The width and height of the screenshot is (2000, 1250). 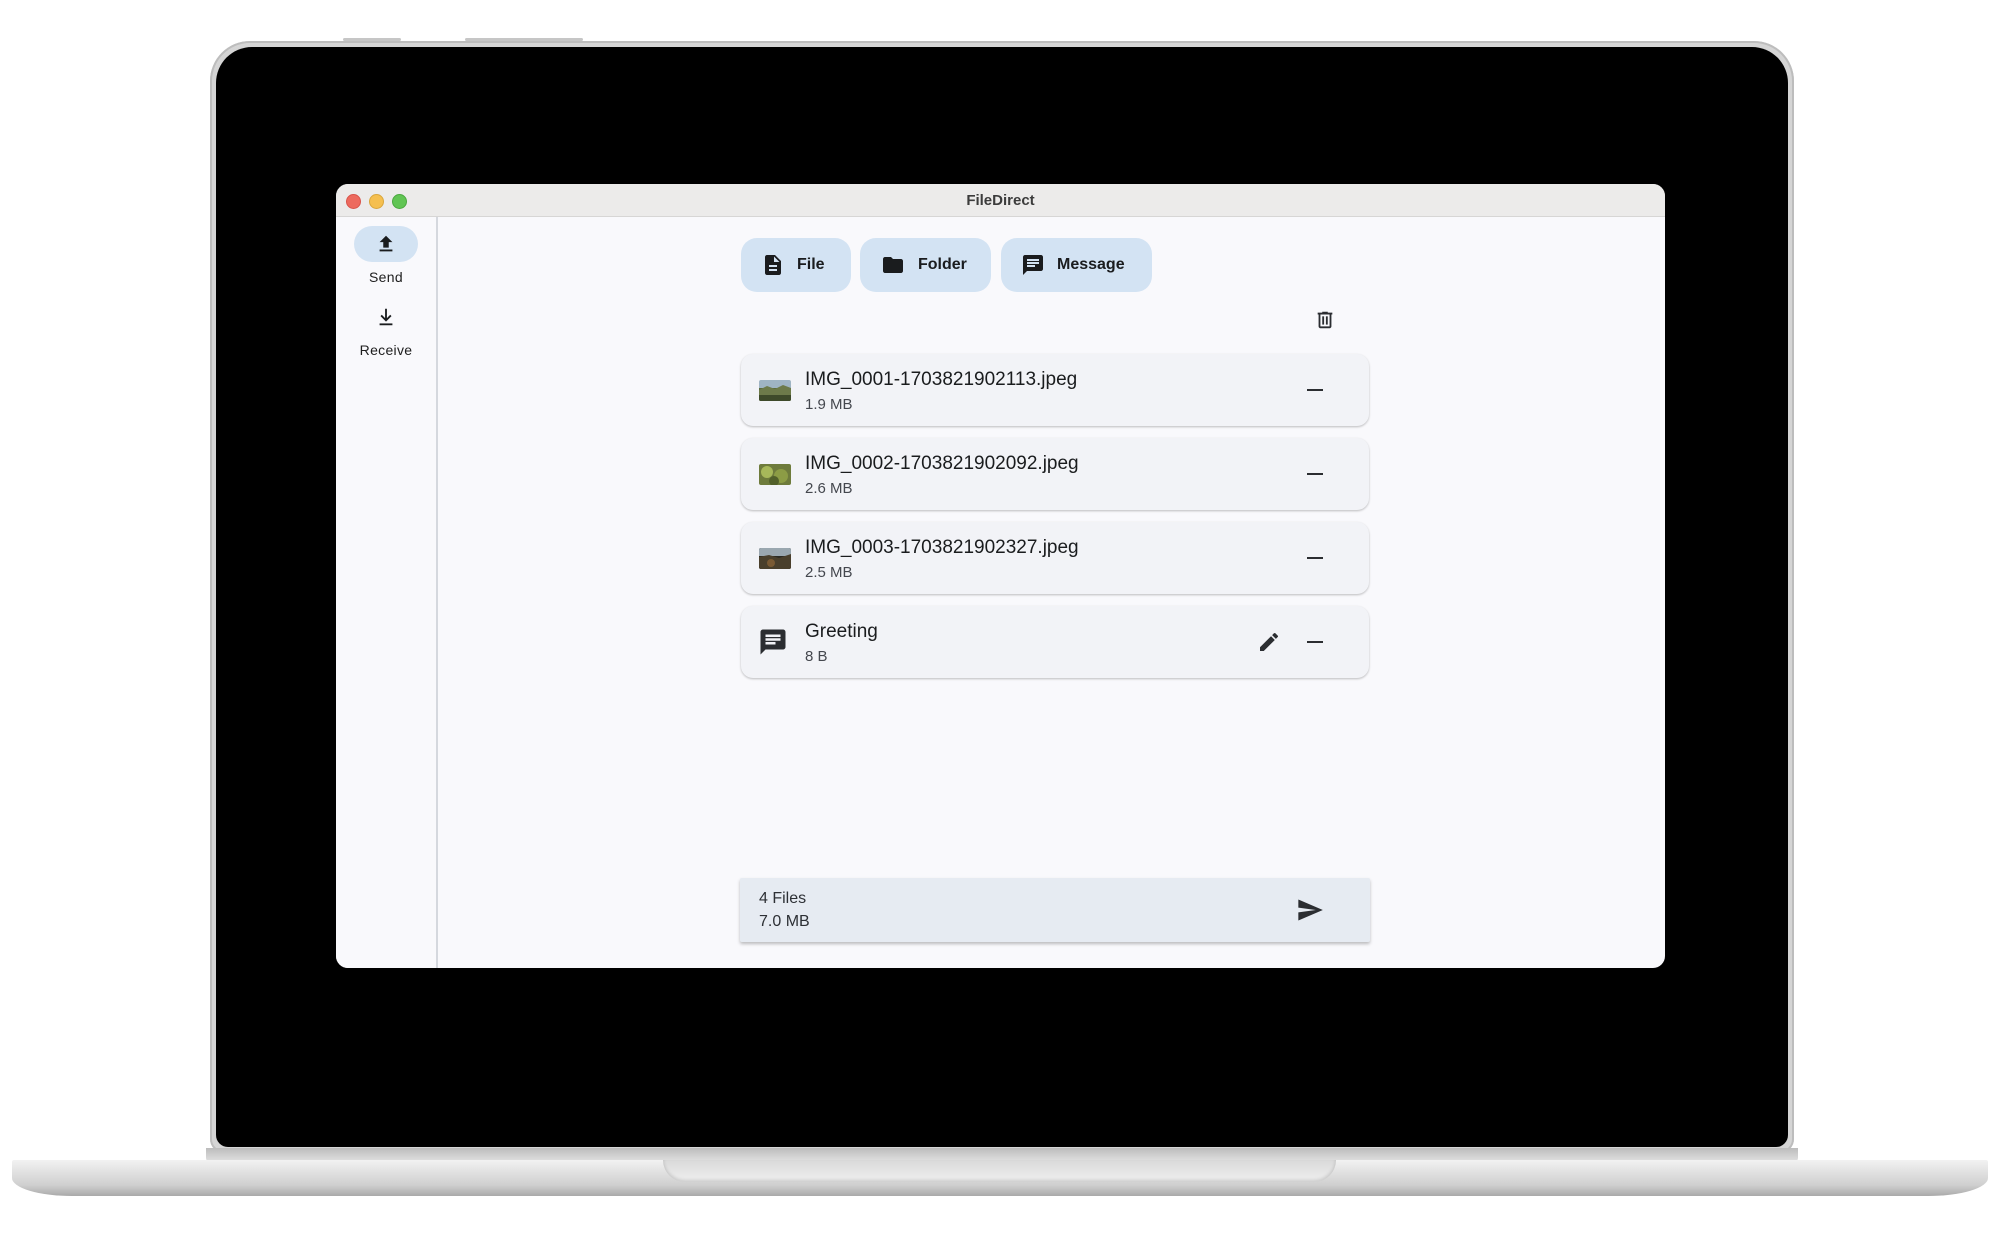 What do you see at coordinates (796, 265) in the screenshot?
I see `add-file-button: File` at bounding box center [796, 265].